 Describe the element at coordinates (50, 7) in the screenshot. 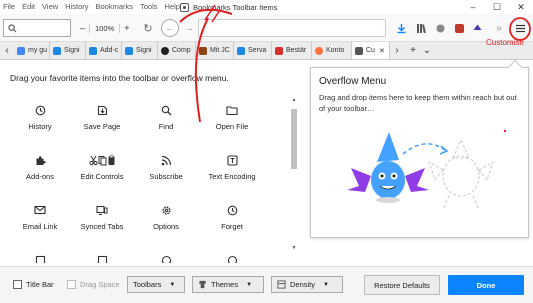

I see `menu-view: View` at that location.